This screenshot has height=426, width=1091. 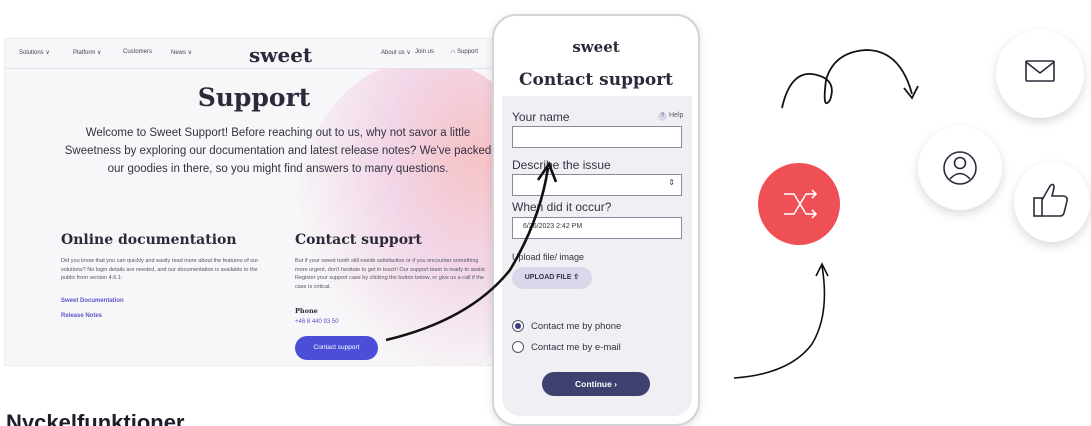 I want to click on section-heading: Nyckelfunktioner, so click(x=95, y=418).